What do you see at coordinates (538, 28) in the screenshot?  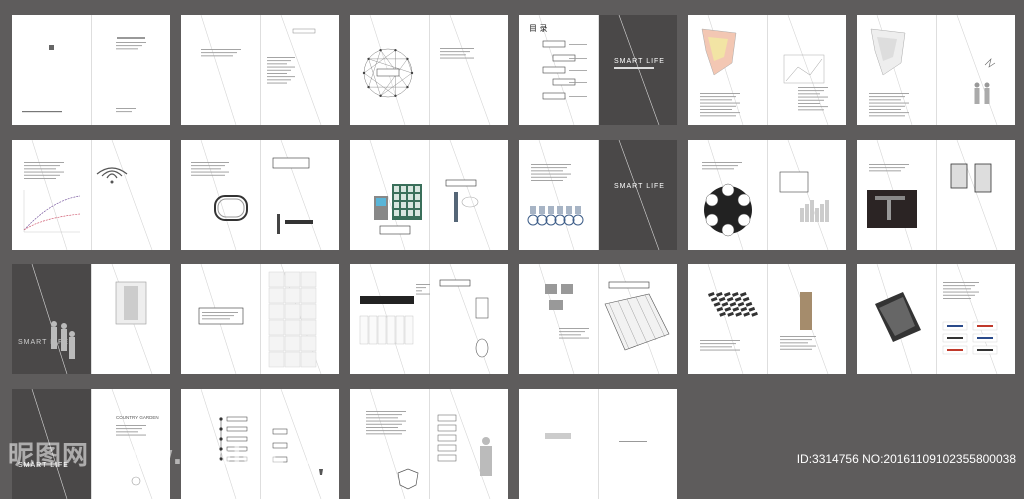 I see `svg-text: 目 录` at bounding box center [538, 28].